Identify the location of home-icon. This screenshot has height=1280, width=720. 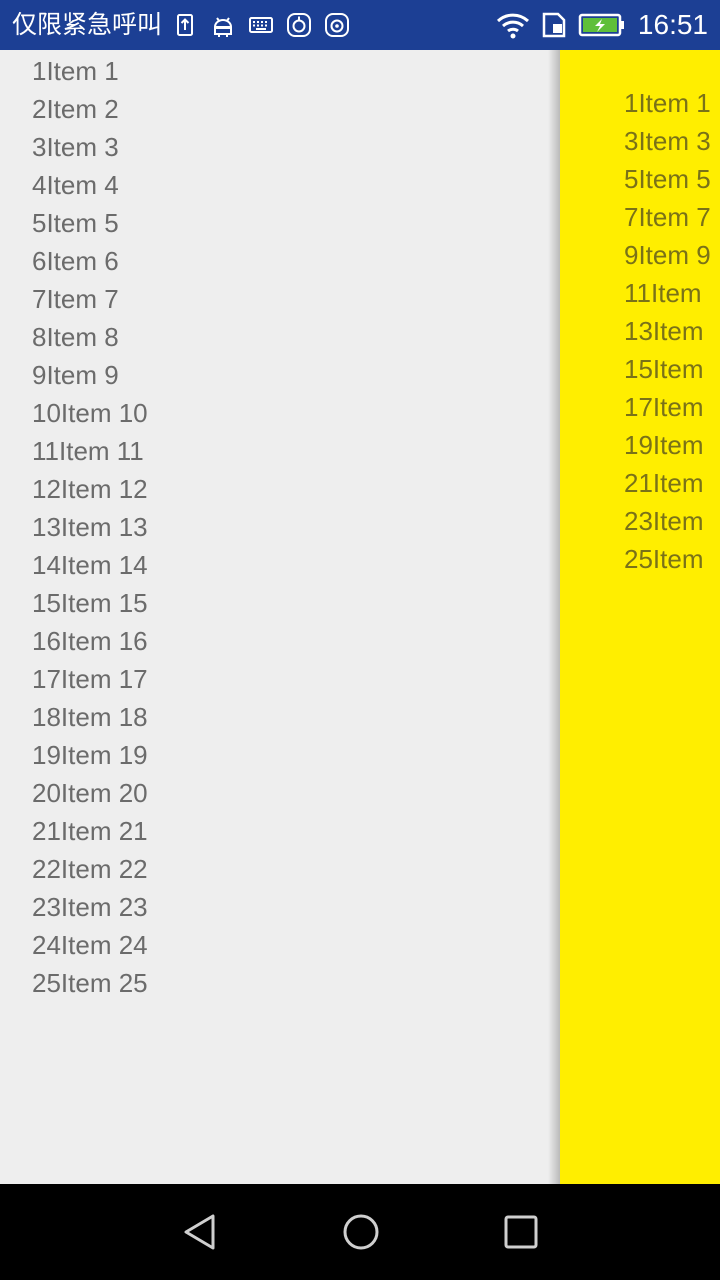
(361, 1232).